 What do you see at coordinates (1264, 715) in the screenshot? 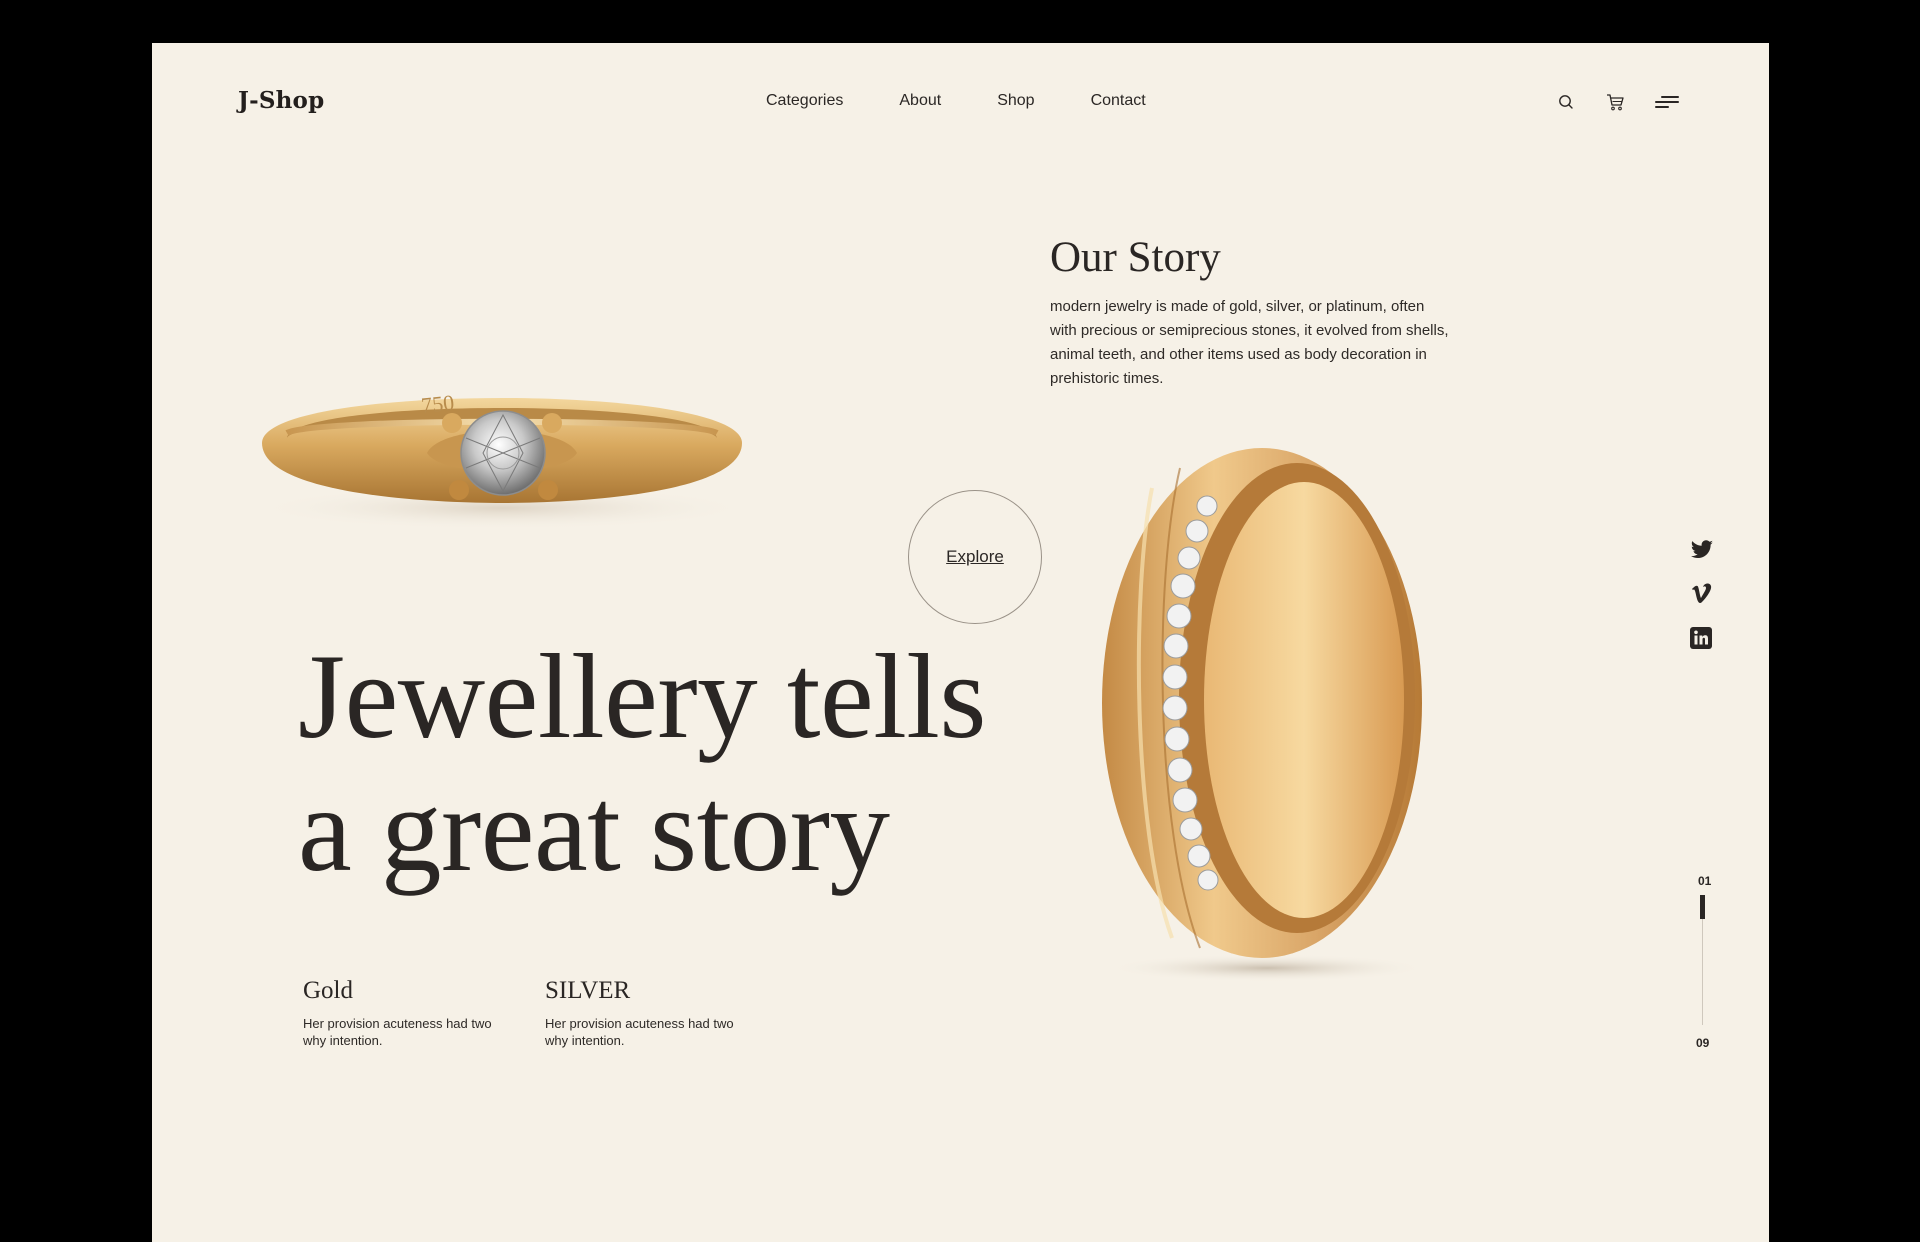
I see `diamond-band-ring-image` at bounding box center [1264, 715].